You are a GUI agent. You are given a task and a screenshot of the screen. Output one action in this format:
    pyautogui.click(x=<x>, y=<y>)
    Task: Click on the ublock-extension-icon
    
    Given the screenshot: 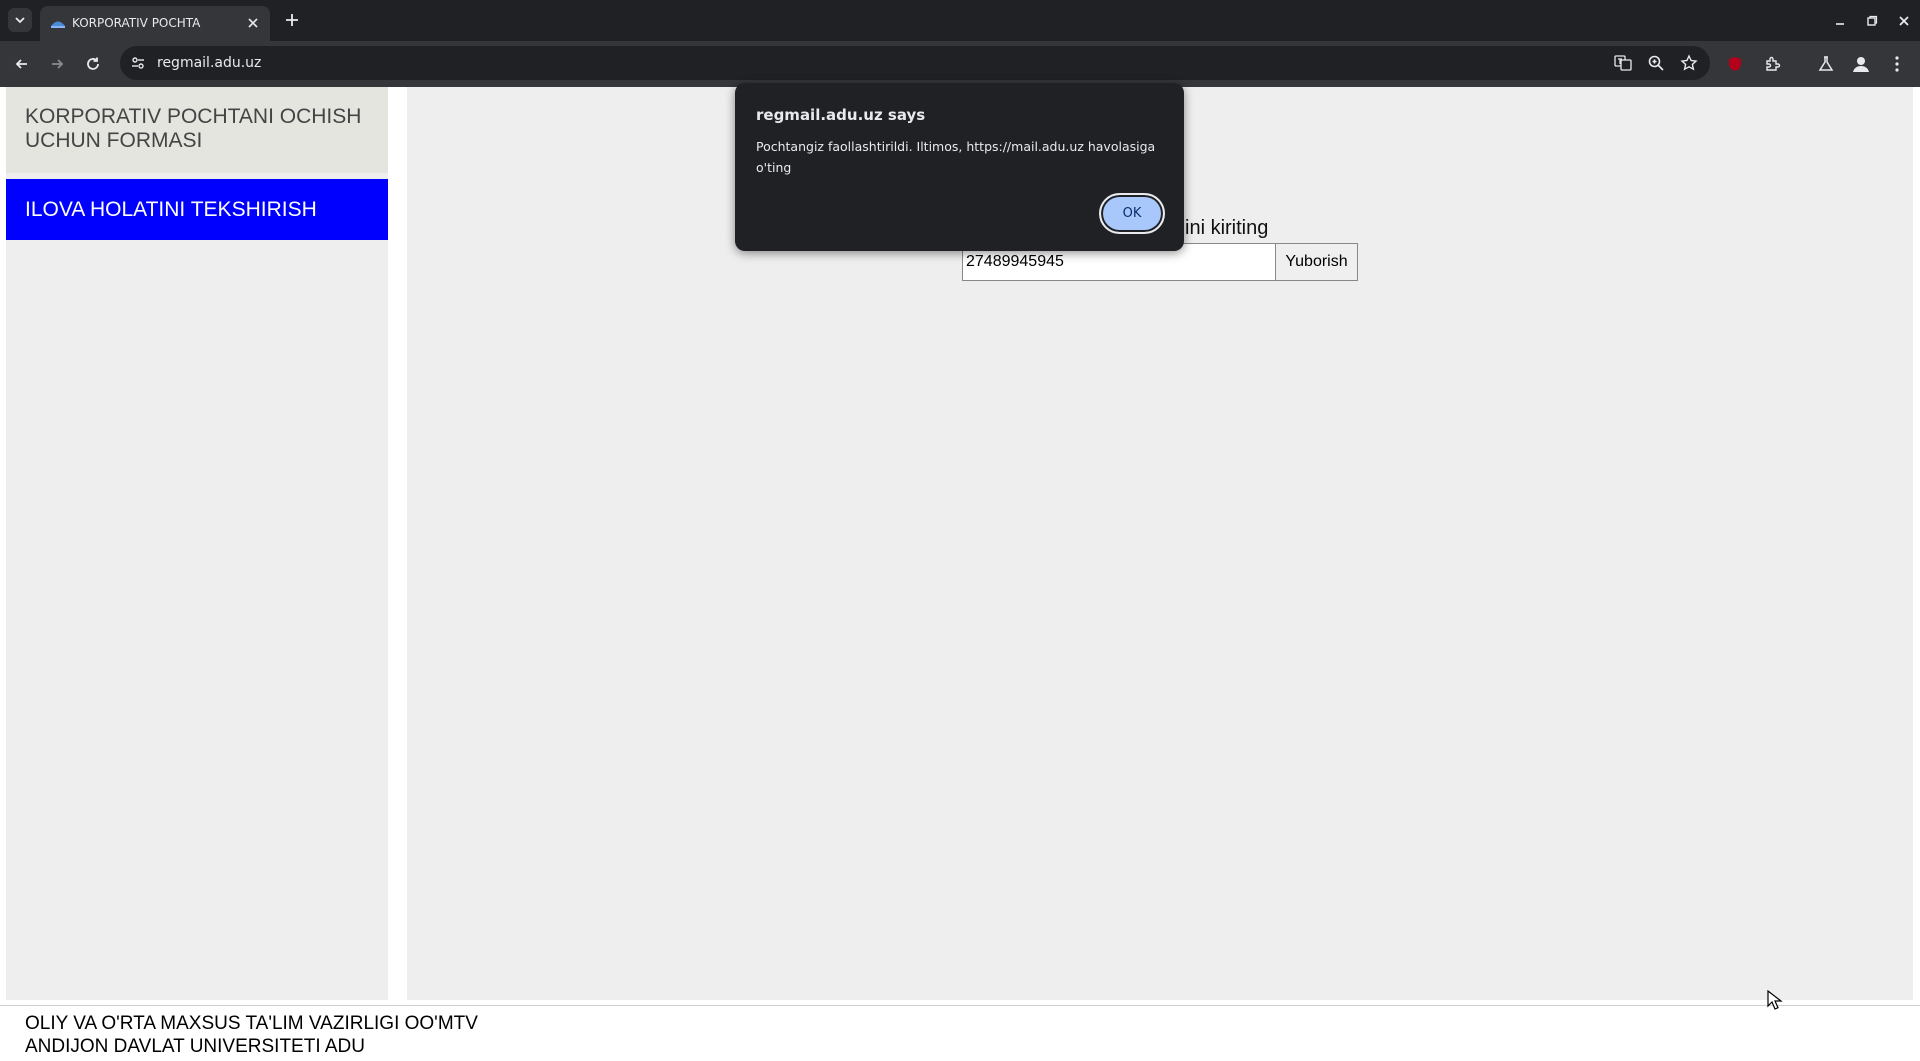 What is the action you would take?
    pyautogui.click(x=1735, y=64)
    